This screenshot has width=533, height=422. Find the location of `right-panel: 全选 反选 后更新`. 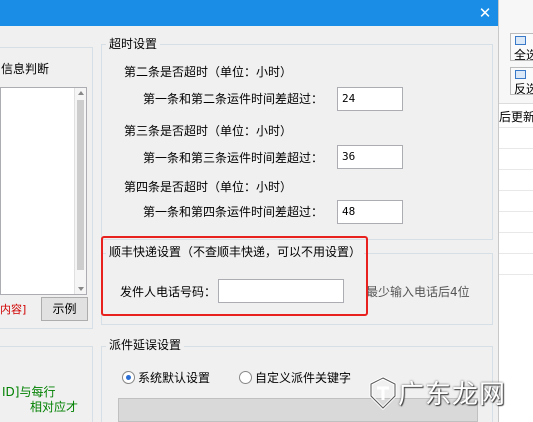

right-panel: 全选 反选 后更新 is located at coordinates (515, 211).